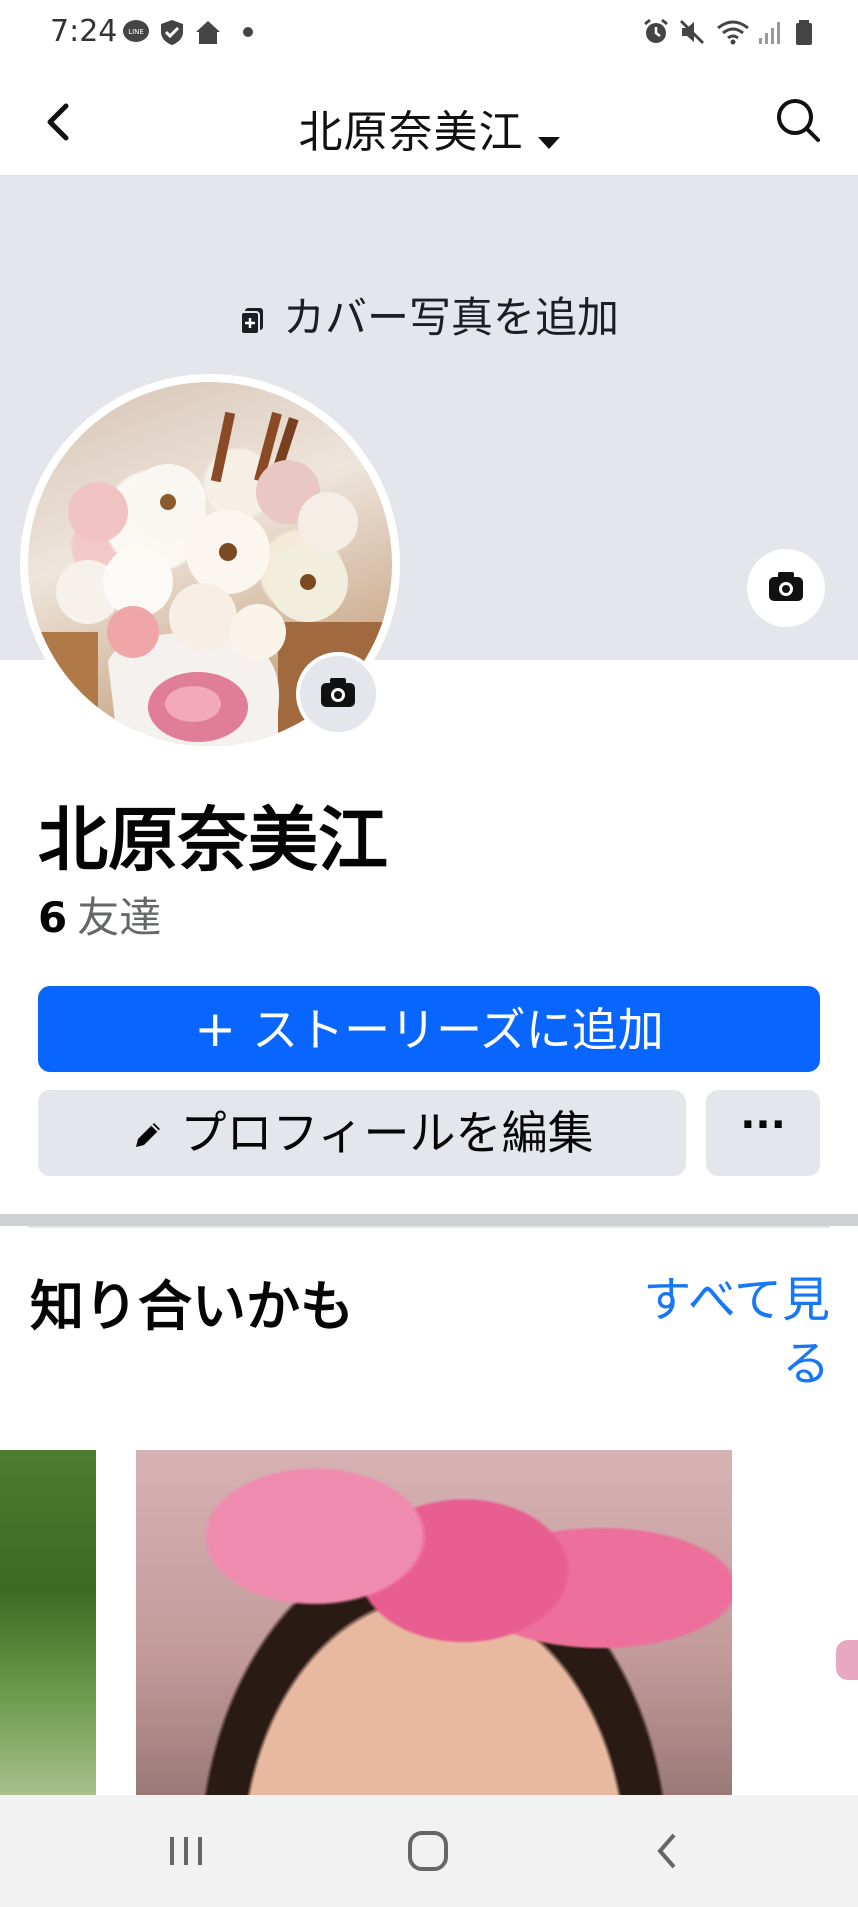 The width and height of the screenshot is (858, 1907). I want to click on add-to-story-button: + ストーリーズに追加, so click(429, 1029).